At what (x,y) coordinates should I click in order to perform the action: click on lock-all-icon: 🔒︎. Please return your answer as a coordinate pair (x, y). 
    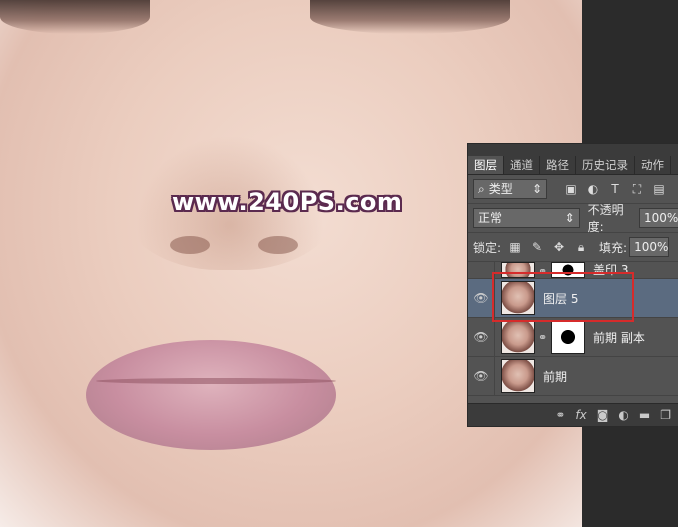
    Looking at the image, I should click on (581, 247).